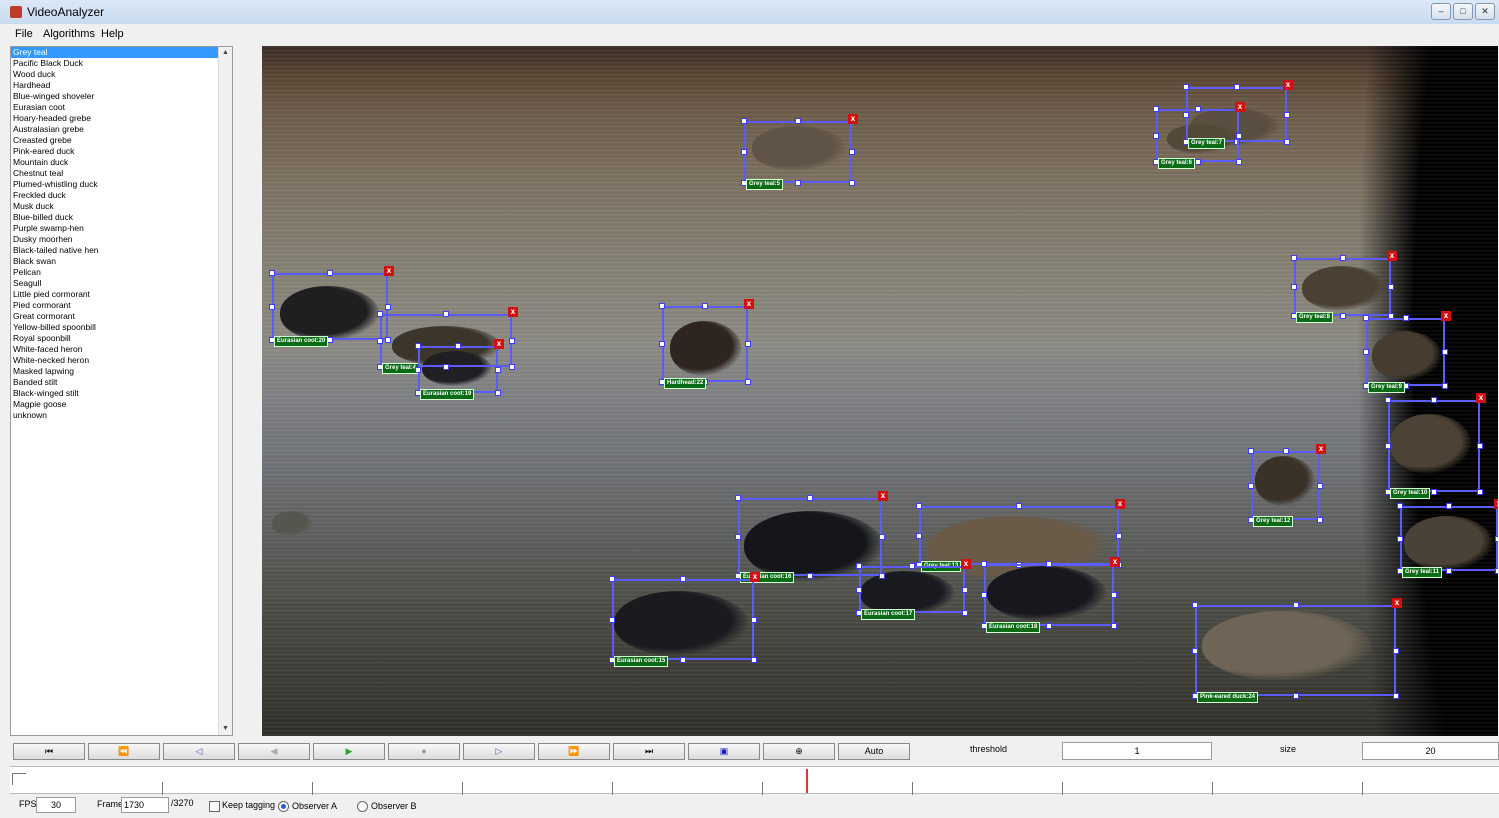 This screenshot has height=818, width=1499. What do you see at coordinates (121, 107) in the screenshot?
I see `species-list-item: Eurasian coot` at bounding box center [121, 107].